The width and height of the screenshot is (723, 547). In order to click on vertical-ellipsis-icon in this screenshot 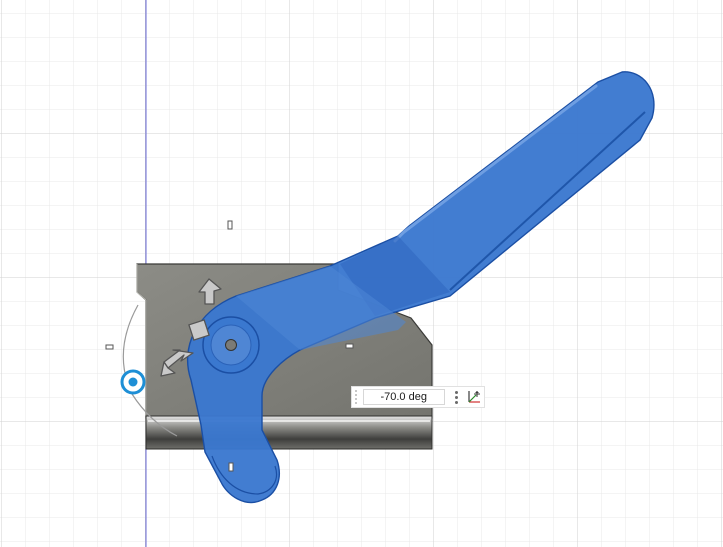, I will do `click(457, 397)`.